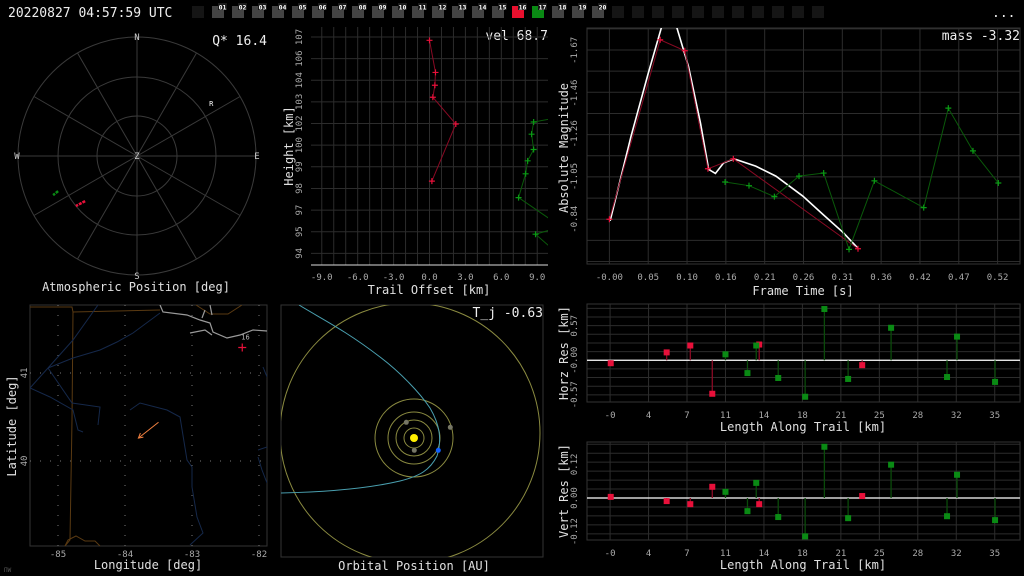  I want to click on station-button-18: 18, so click(559, 10).